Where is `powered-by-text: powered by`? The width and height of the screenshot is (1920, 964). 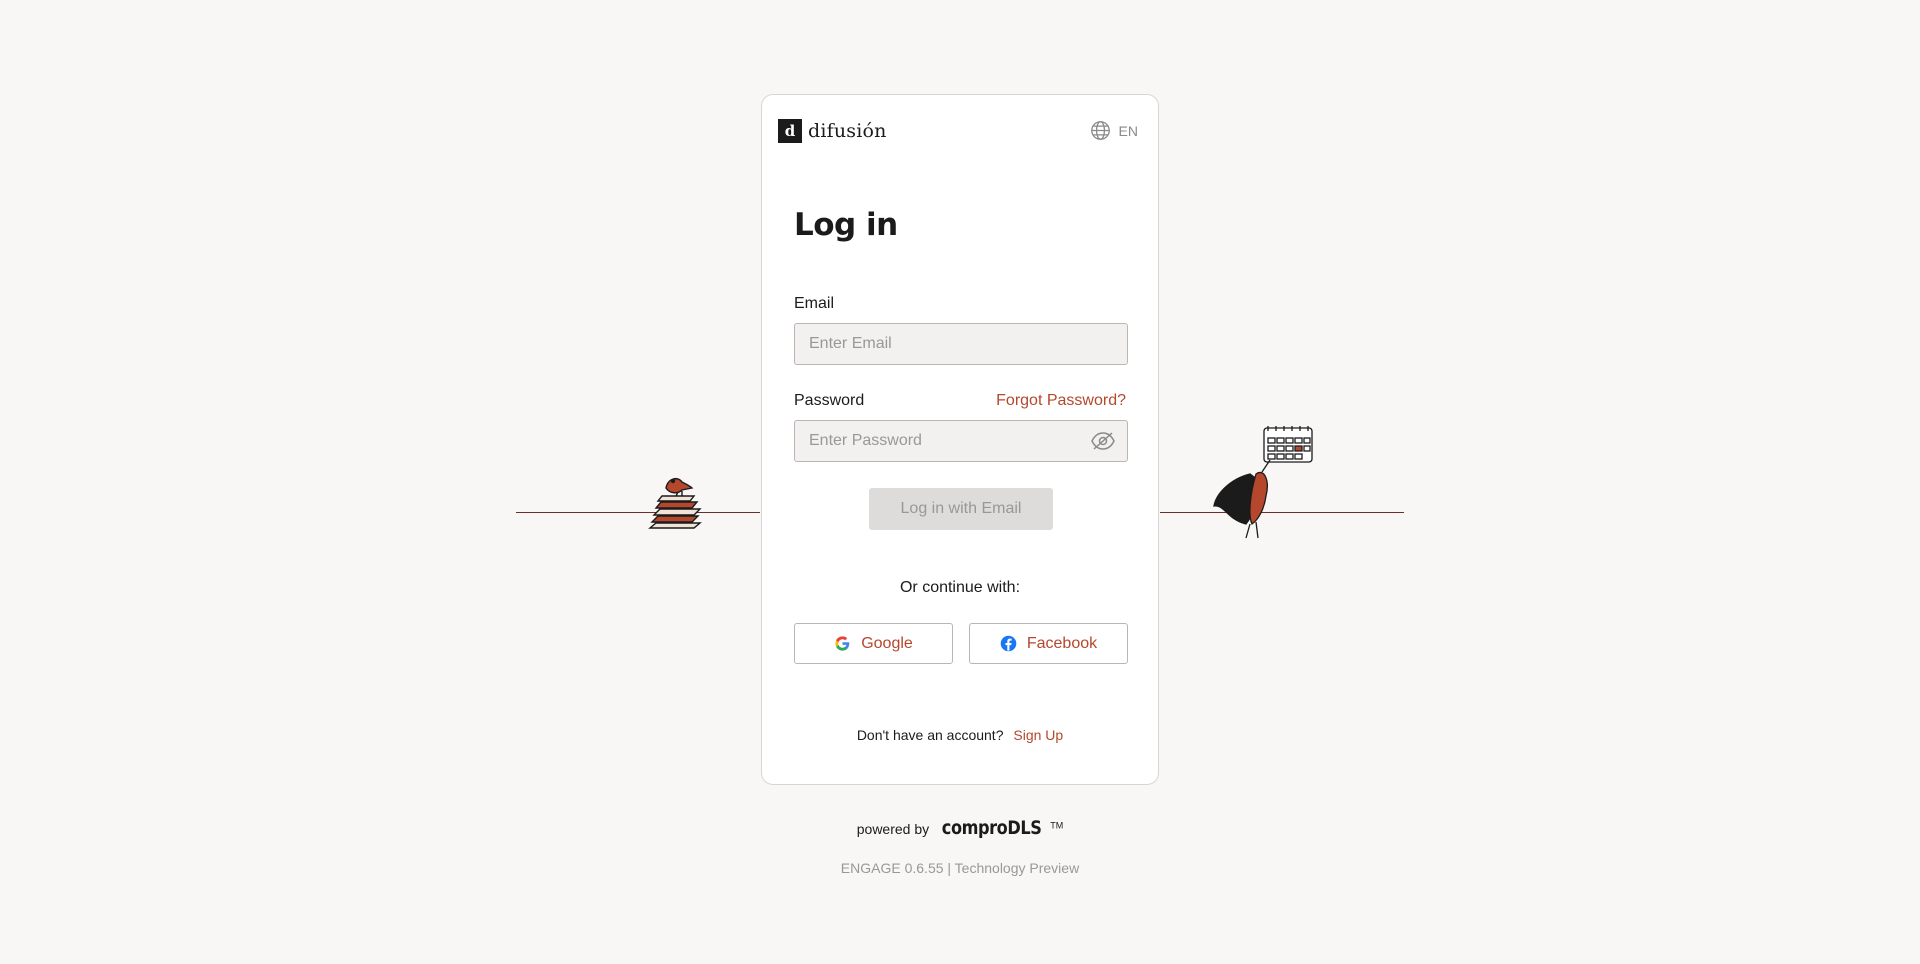 powered-by-text: powered by is located at coordinates (893, 829).